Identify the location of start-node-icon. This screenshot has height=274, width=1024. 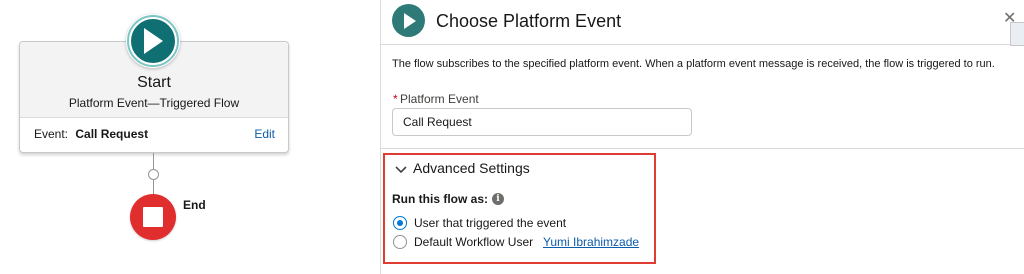
(153, 41).